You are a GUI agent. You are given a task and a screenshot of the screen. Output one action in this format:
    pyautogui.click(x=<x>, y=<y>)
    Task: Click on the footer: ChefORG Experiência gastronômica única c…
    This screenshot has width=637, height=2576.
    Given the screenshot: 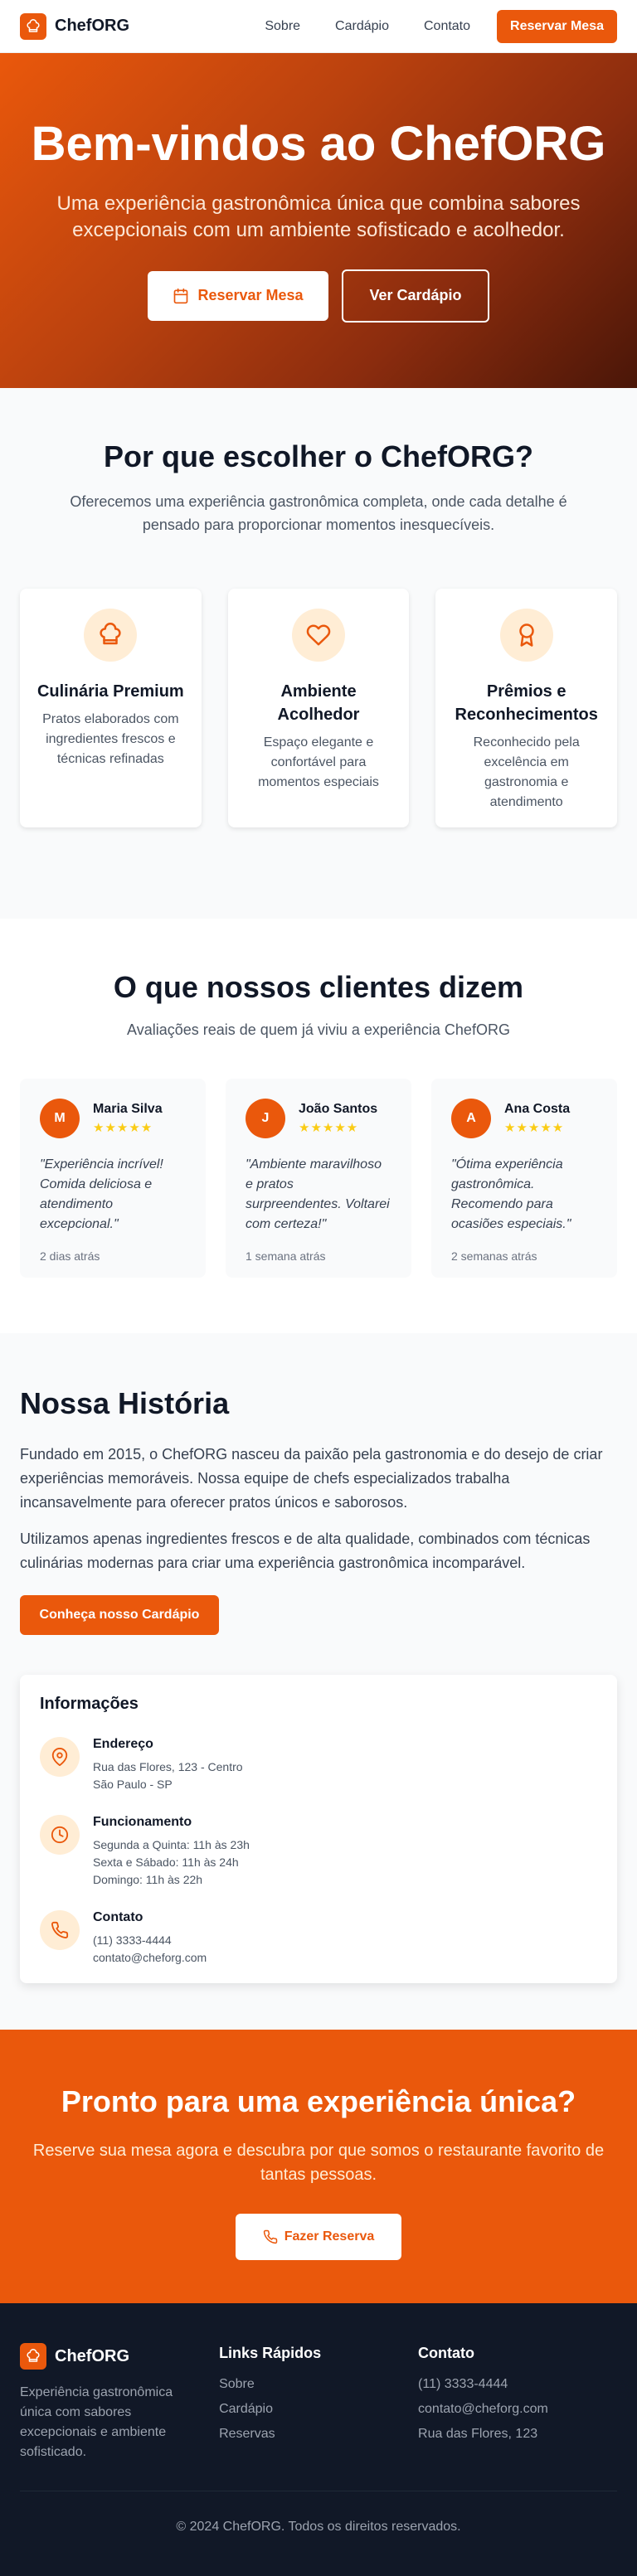 What is the action you would take?
    pyautogui.click(x=318, y=2439)
    